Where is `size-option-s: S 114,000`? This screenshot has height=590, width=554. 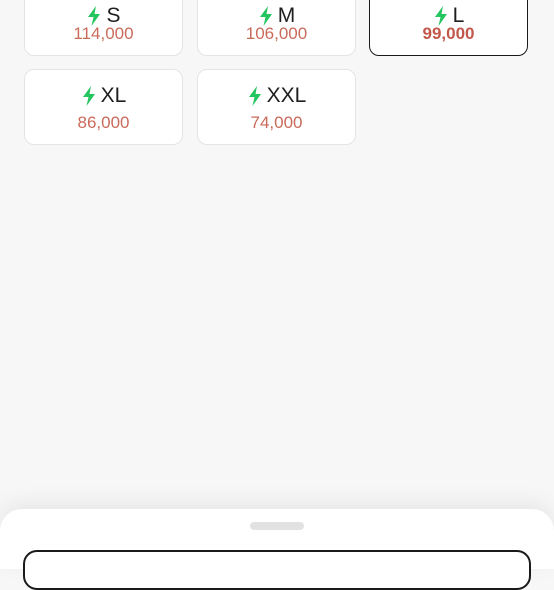 size-option-s: S 114,000 is located at coordinates (103, 28).